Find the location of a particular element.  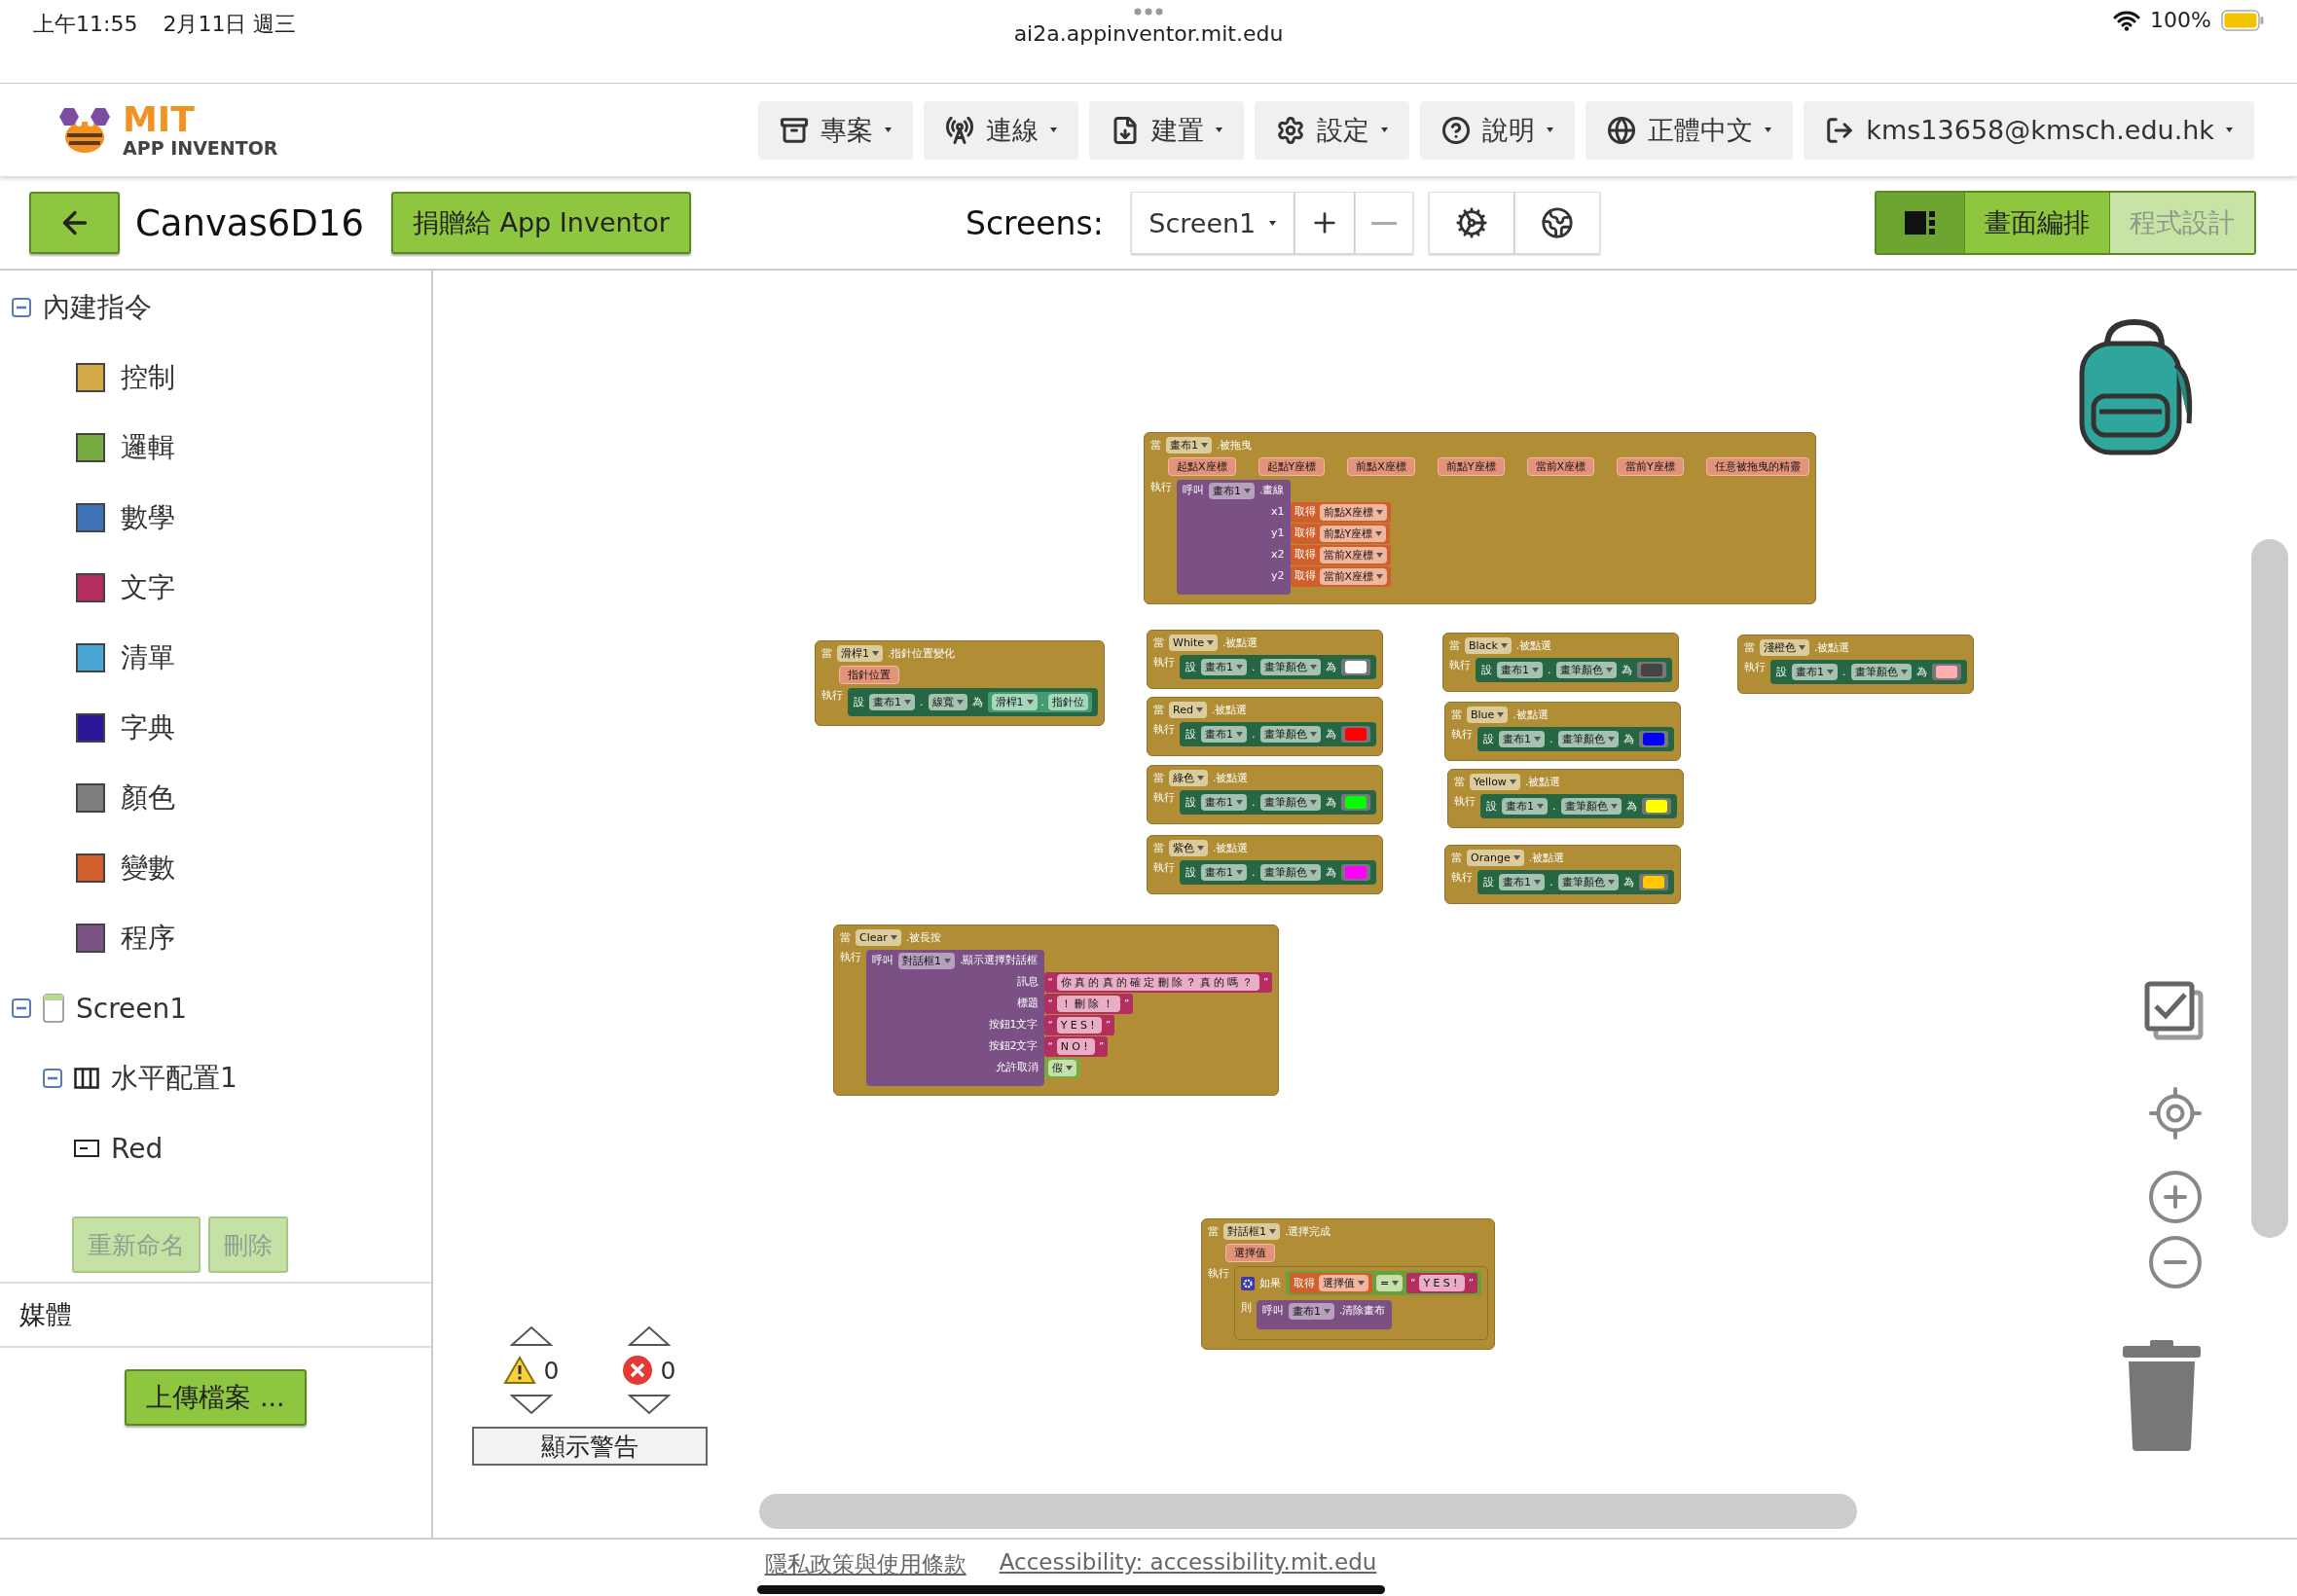

tree-item: 字典 is located at coordinates (148, 728).